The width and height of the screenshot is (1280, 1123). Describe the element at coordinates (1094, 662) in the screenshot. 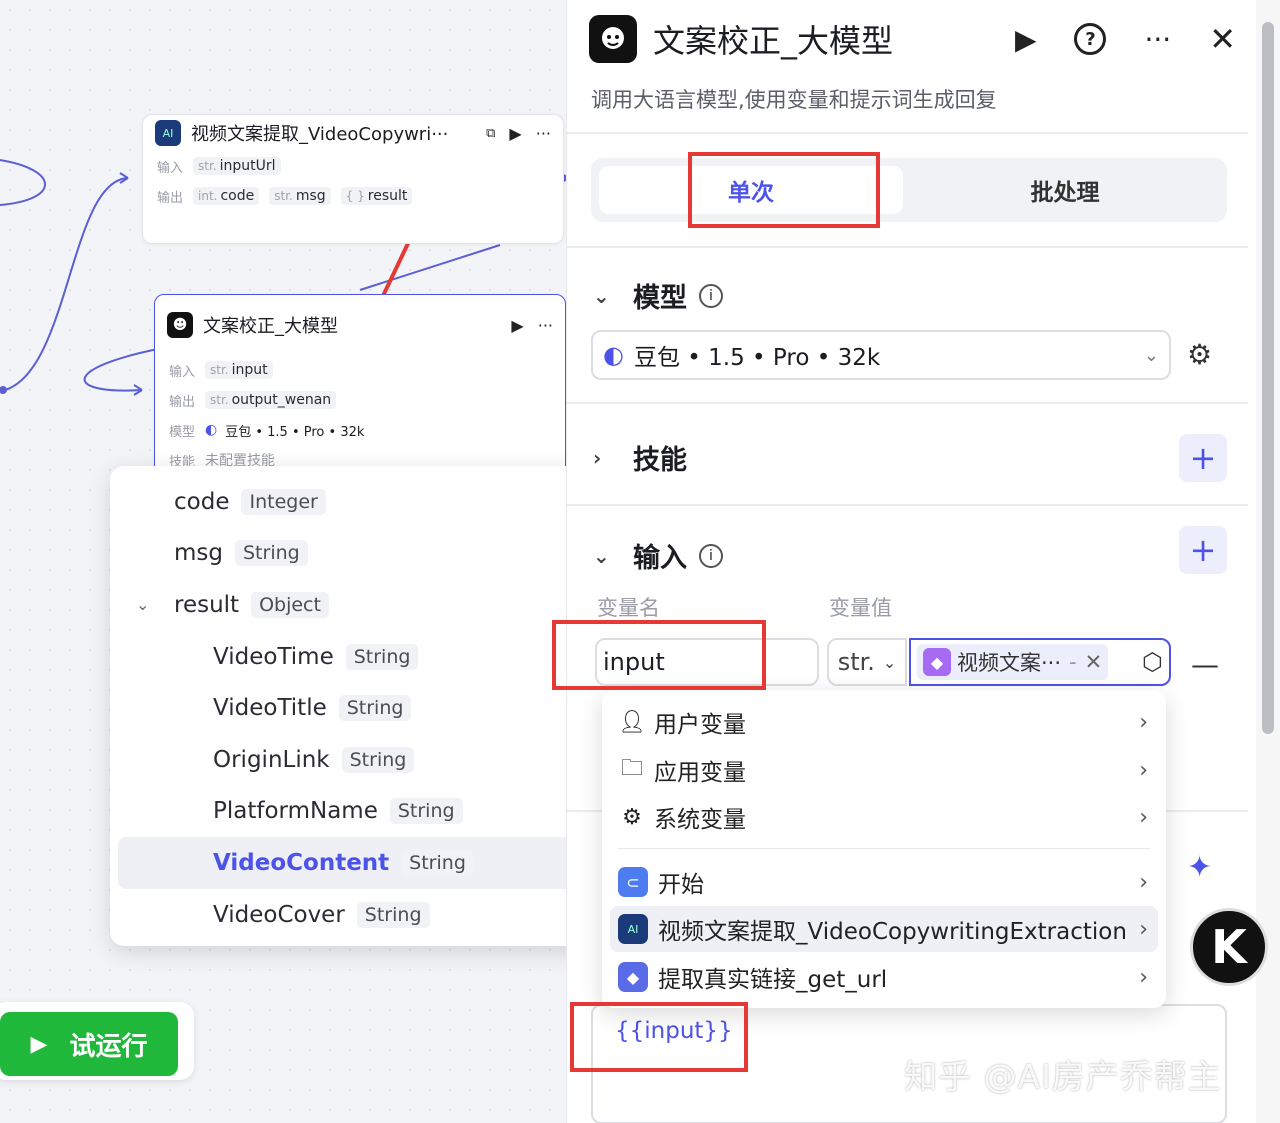

I see `clear-icon: ✕` at that location.